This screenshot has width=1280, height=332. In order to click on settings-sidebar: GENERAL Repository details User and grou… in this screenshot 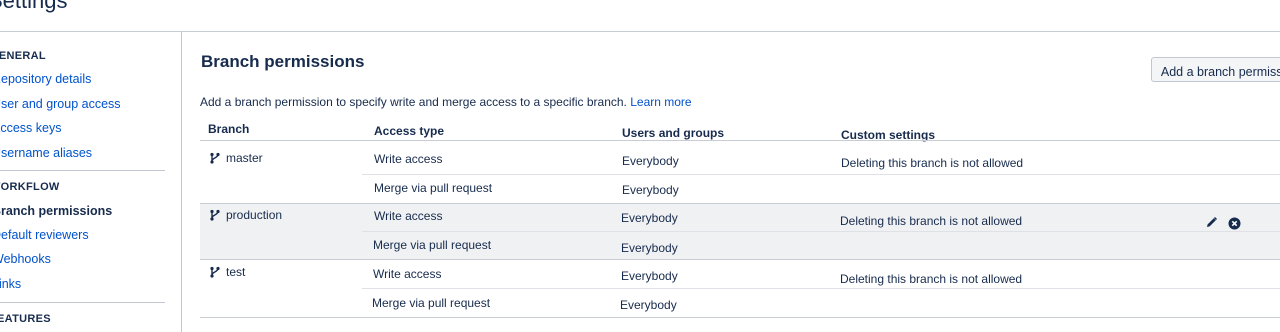, I will do `click(91, 182)`.